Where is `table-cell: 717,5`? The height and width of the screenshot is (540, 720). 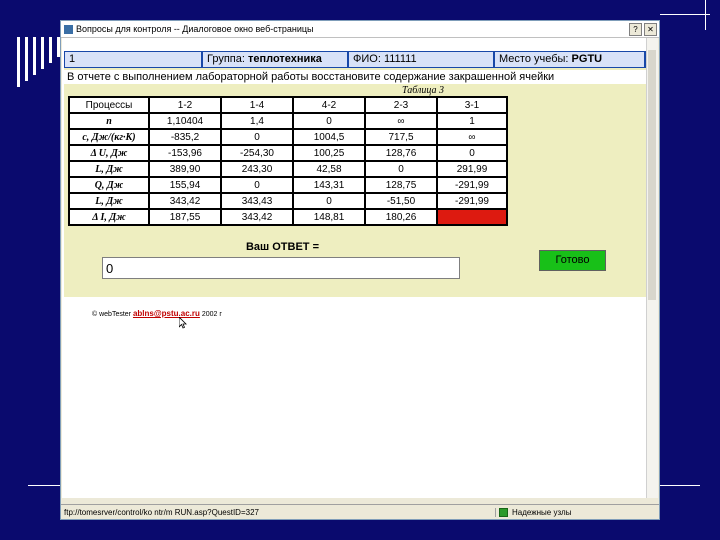
table-cell: 717,5 is located at coordinates (401, 137).